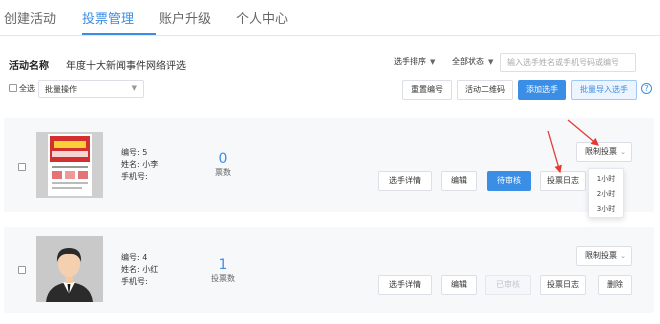  What do you see at coordinates (410, 61) in the screenshot?
I see `sort-select-value: 选手排序` at bounding box center [410, 61].